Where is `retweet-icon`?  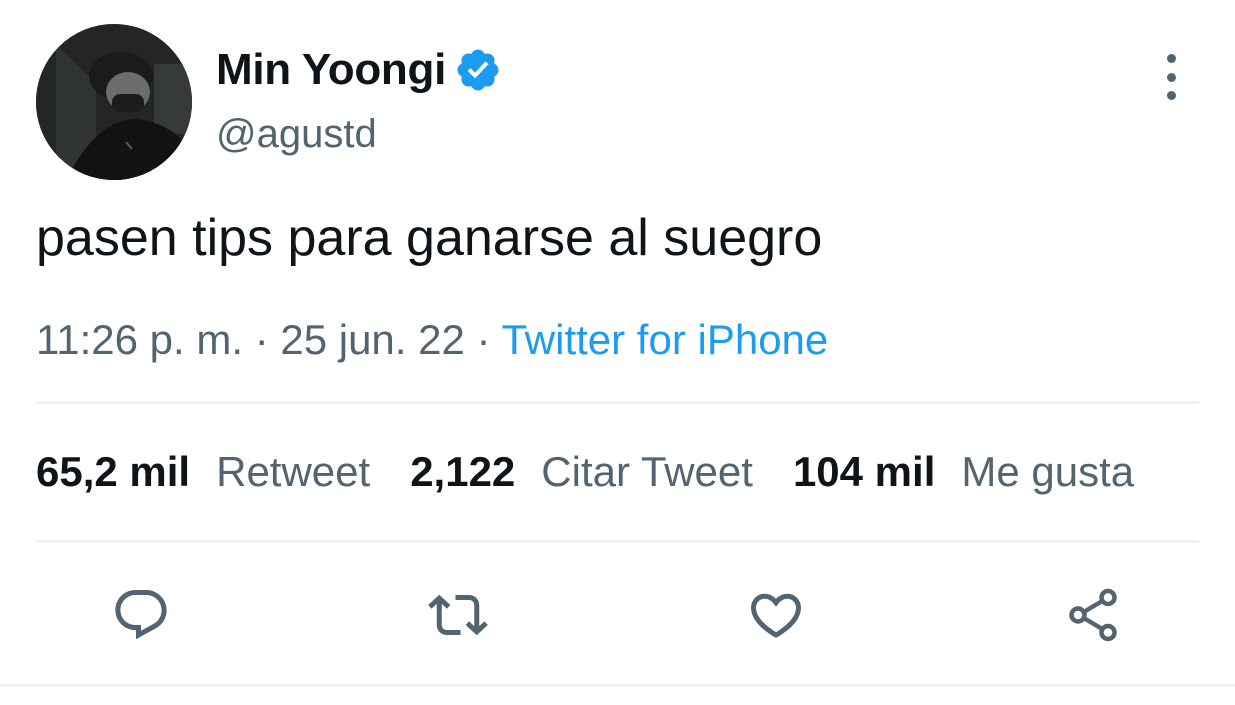 retweet-icon is located at coordinates (458, 615).